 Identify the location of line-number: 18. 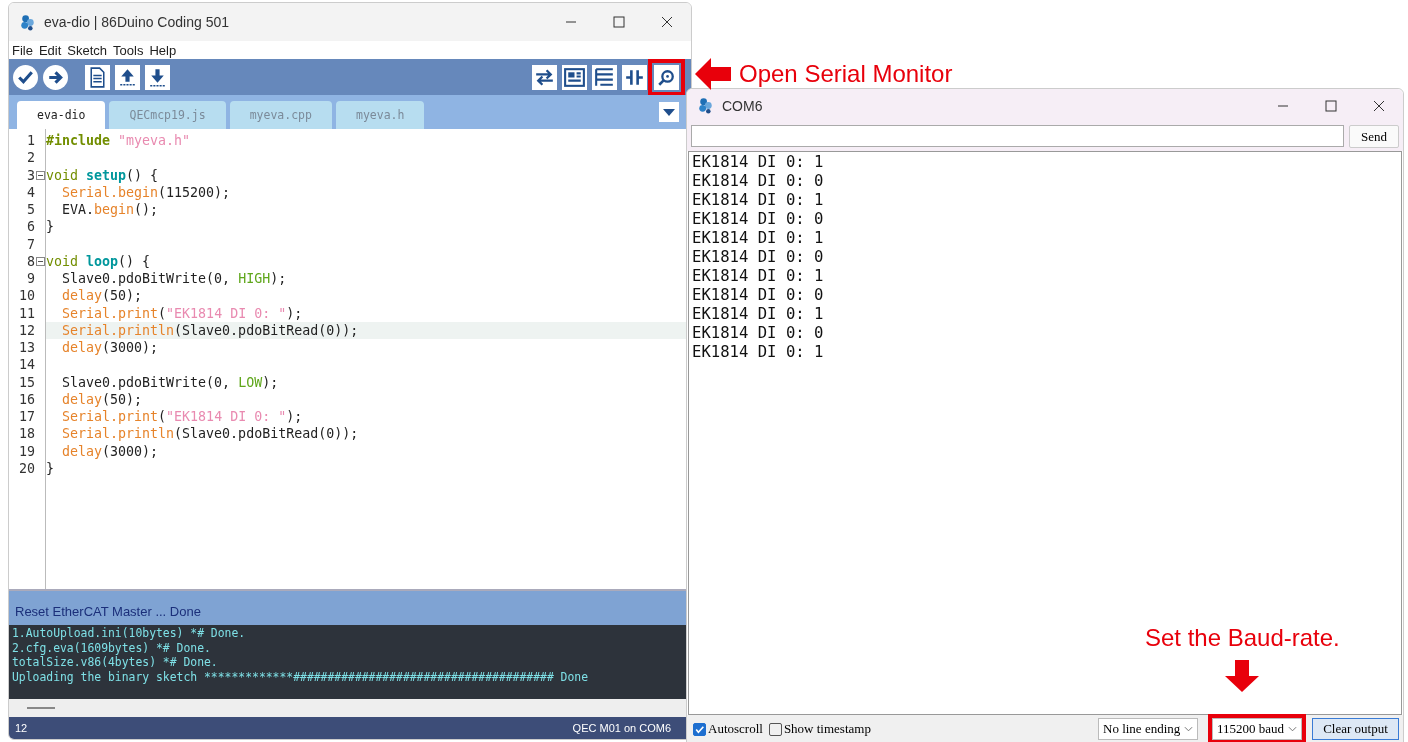
(26, 434).